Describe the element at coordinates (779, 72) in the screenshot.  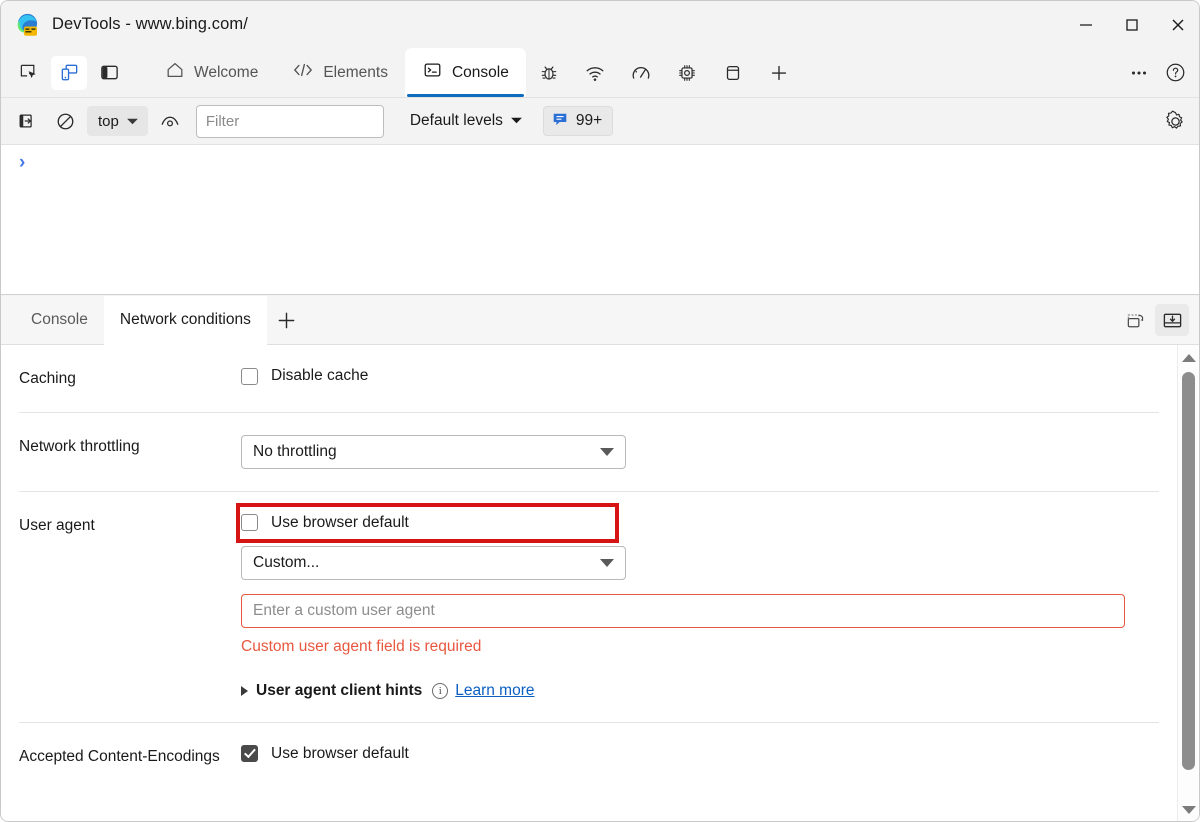
I see `more-tabs-plus-icon` at that location.